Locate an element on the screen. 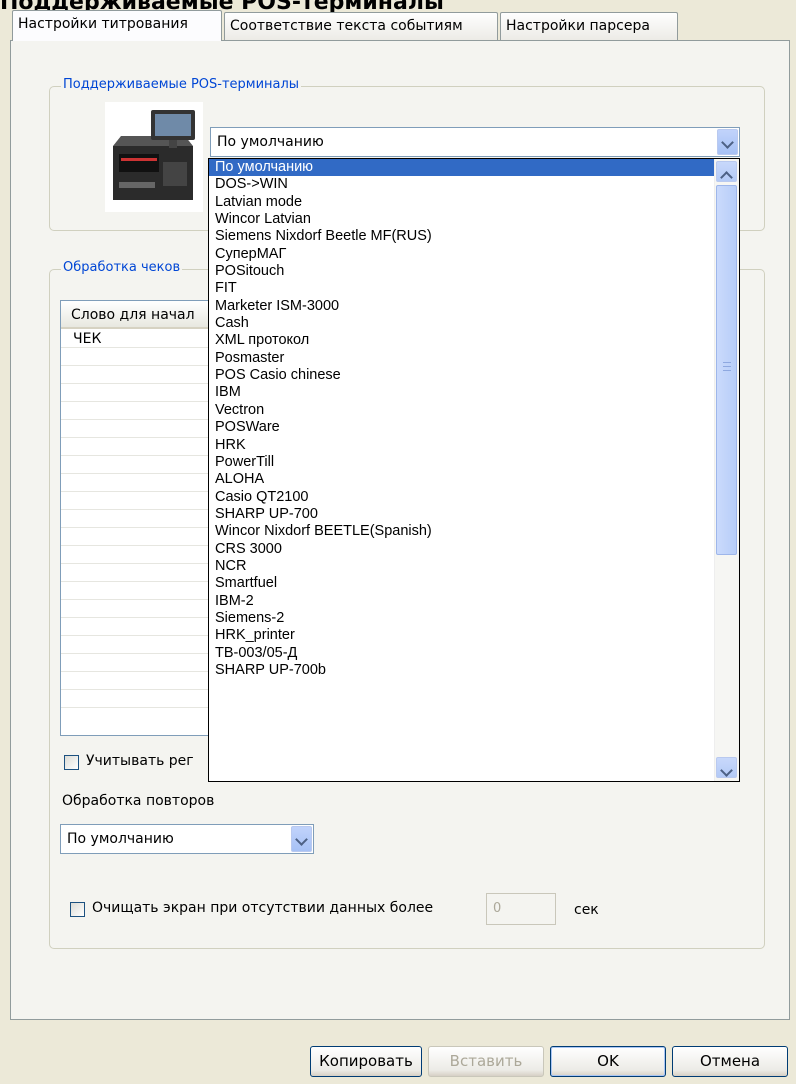  clear-seconds-input: 0 is located at coordinates (521, 909).